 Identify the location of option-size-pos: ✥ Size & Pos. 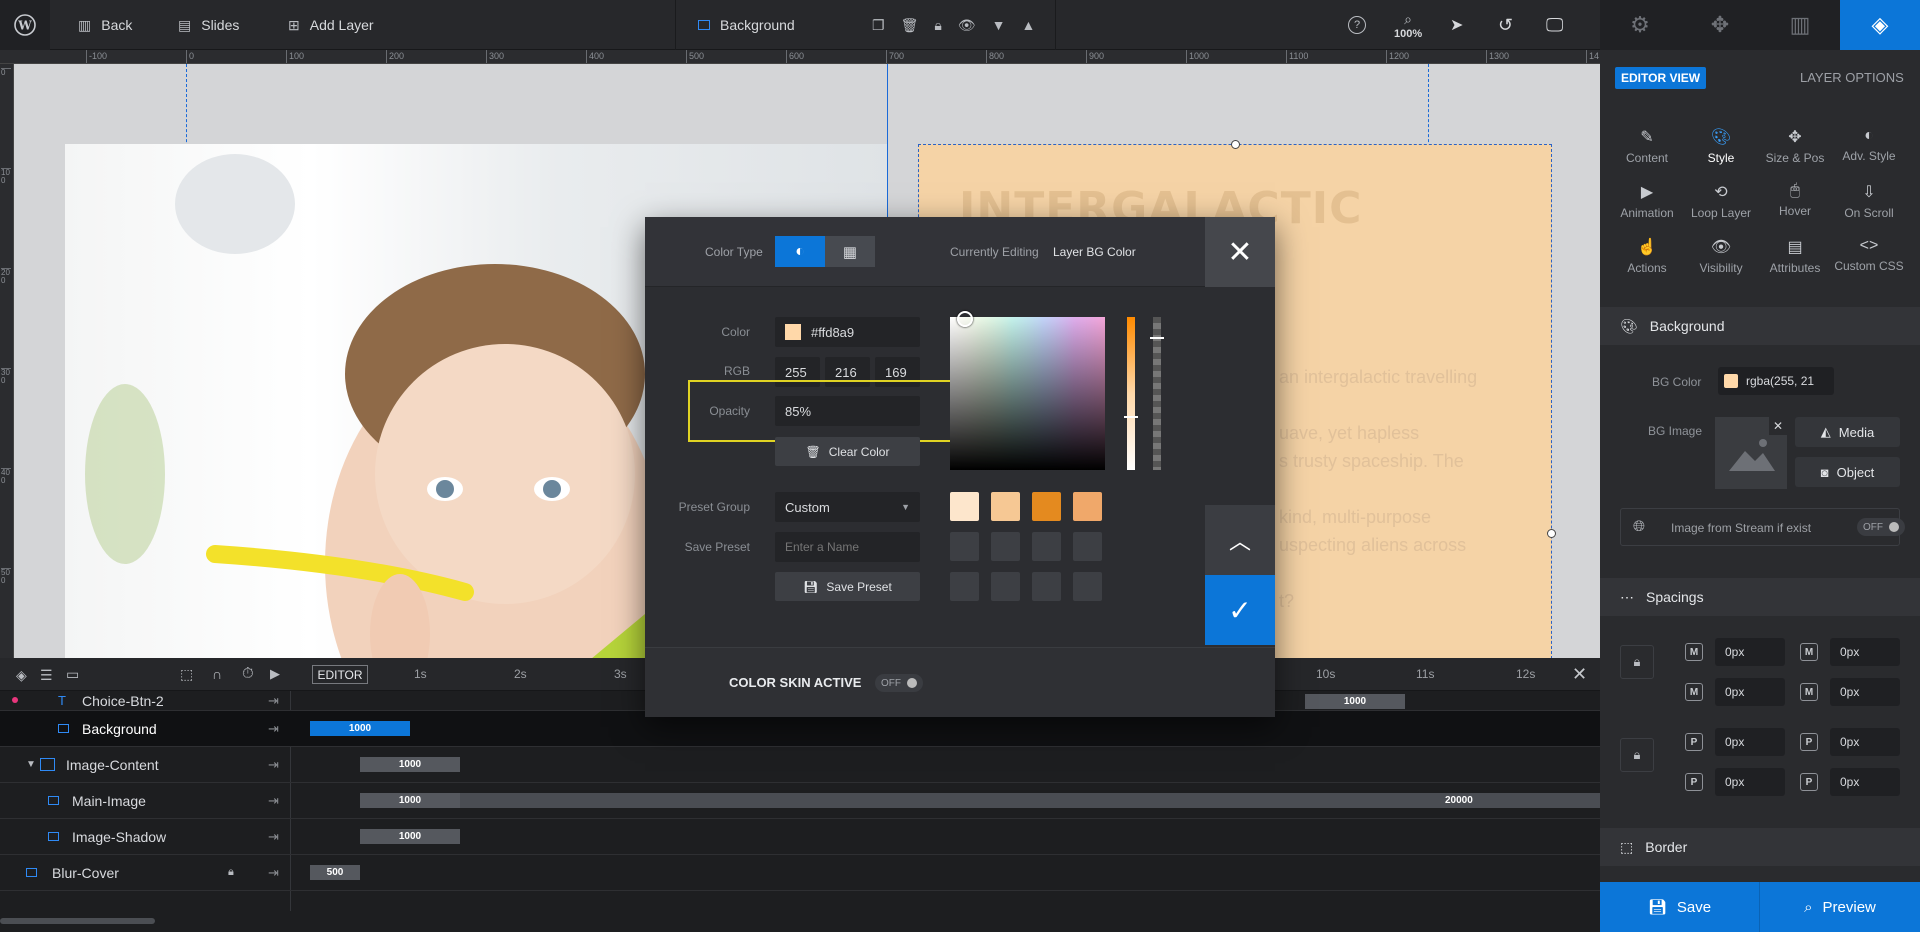
(1795, 146).